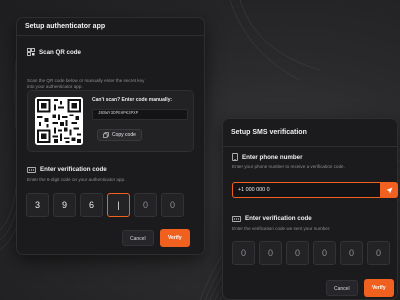  I want to click on otp-digit-1: 3, so click(37, 205).